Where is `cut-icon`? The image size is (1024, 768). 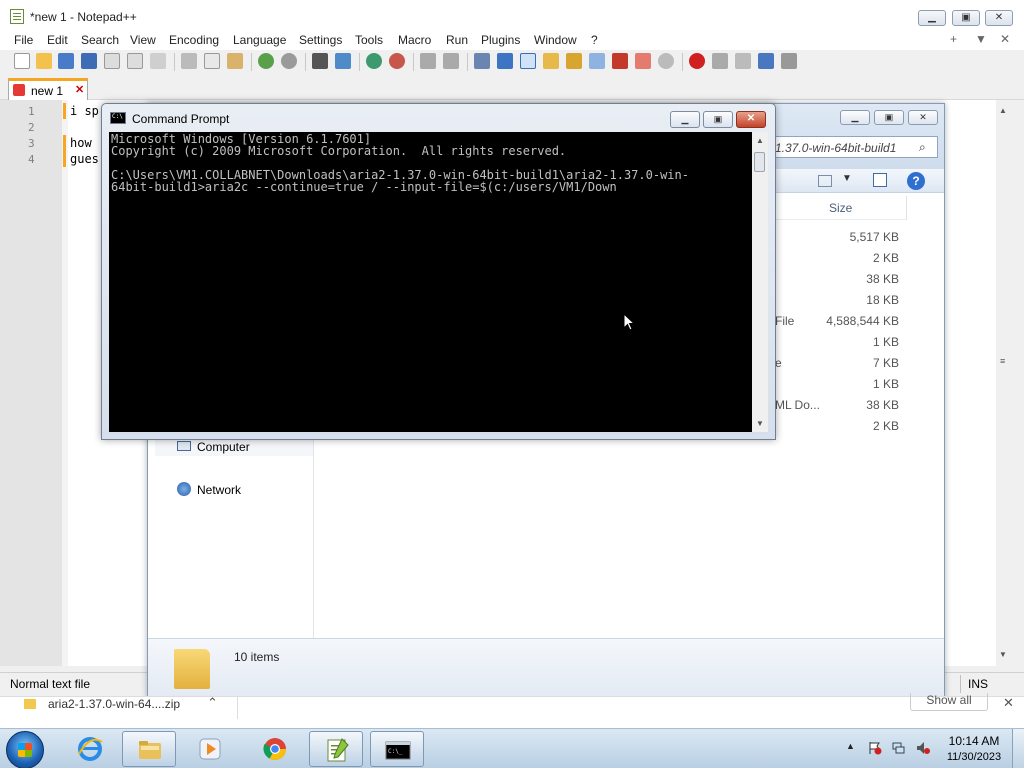
cut-icon is located at coordinates (189, 61).